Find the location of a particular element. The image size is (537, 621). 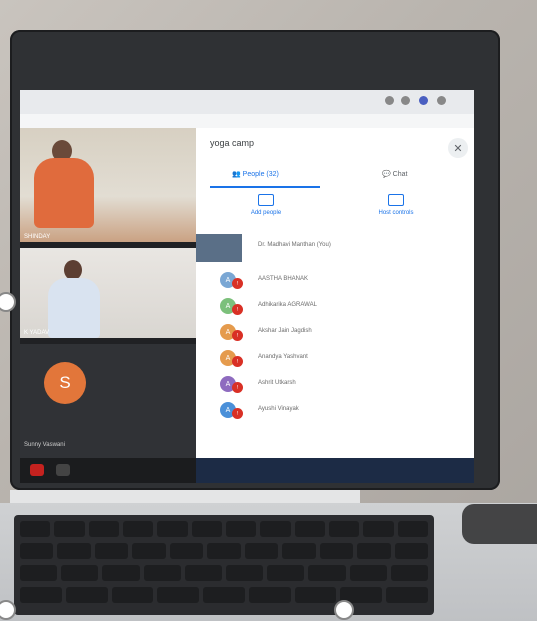

add-person-icon is located at coordinates (266, 200).